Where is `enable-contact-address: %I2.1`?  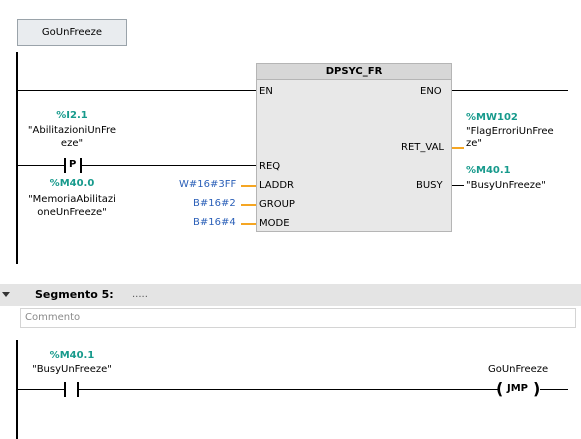
enable-contact-address: %I2.1 is located at coordinates (72, 116).